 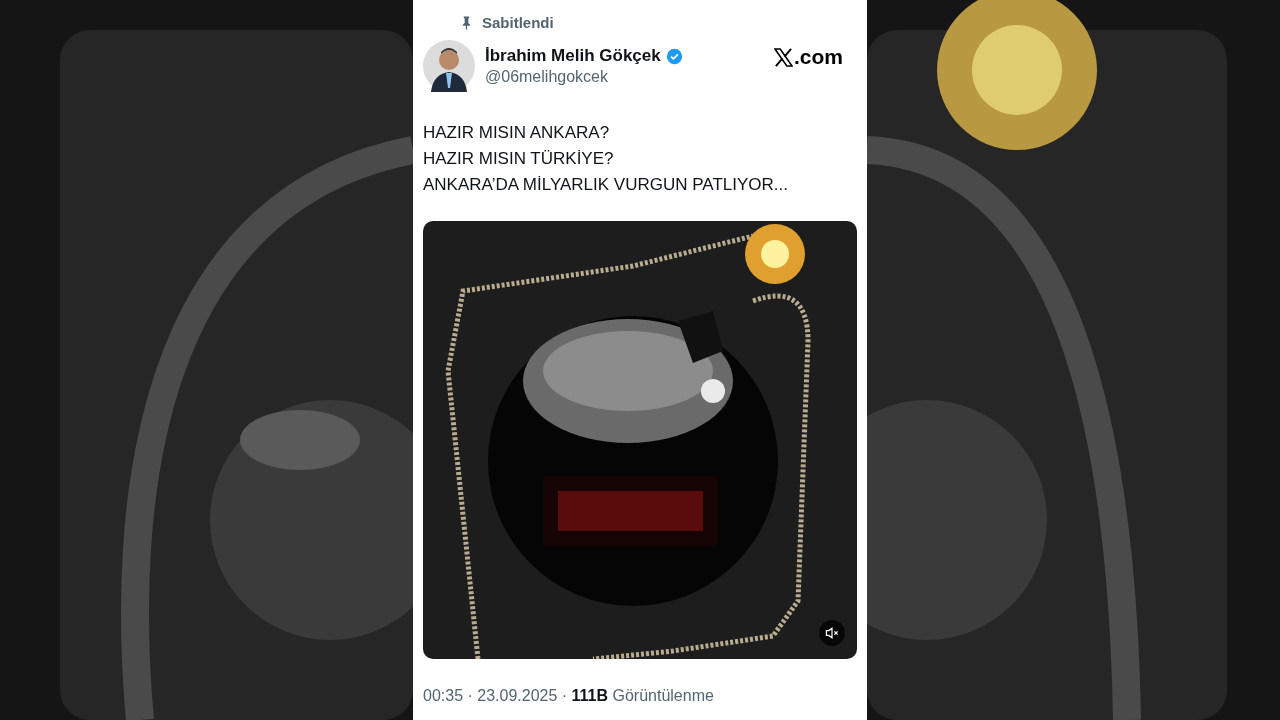 I want to click on post-text-line: HAZIR MISIN TÜRKİYE?, so click(x=519, y=159).